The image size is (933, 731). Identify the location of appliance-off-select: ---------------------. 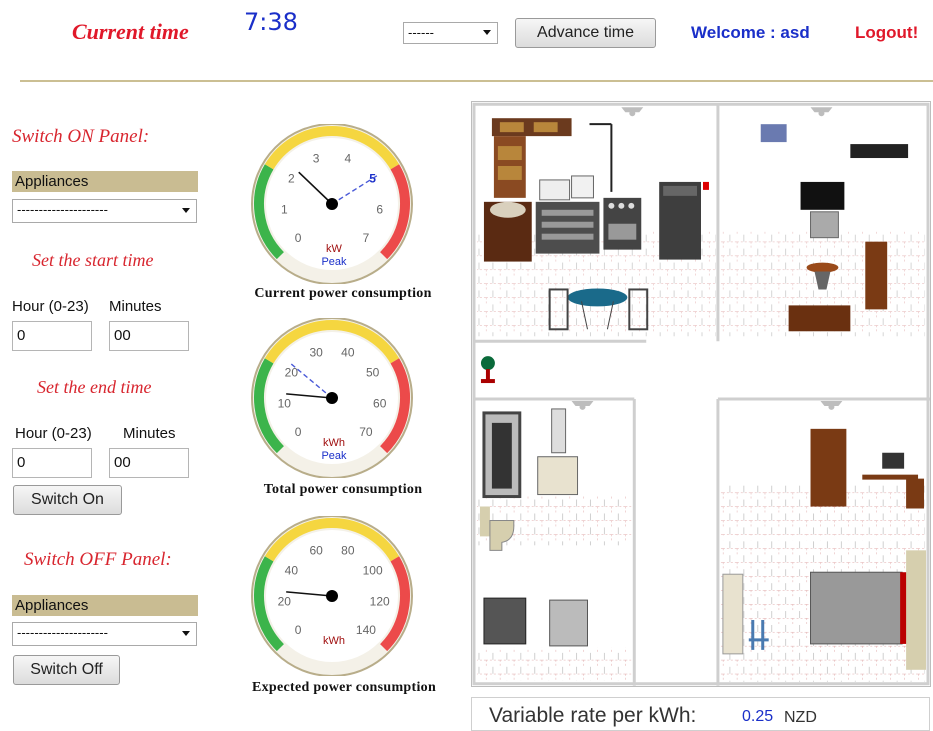
(104, 634).